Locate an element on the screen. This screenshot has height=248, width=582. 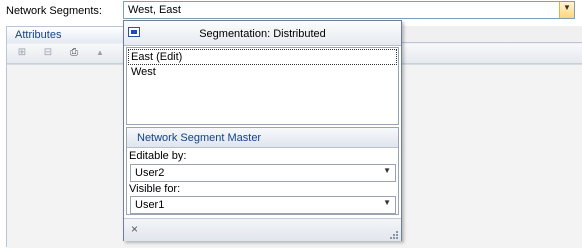
editable-by-select: User2 ▼ is located at coordinates (263, 173).